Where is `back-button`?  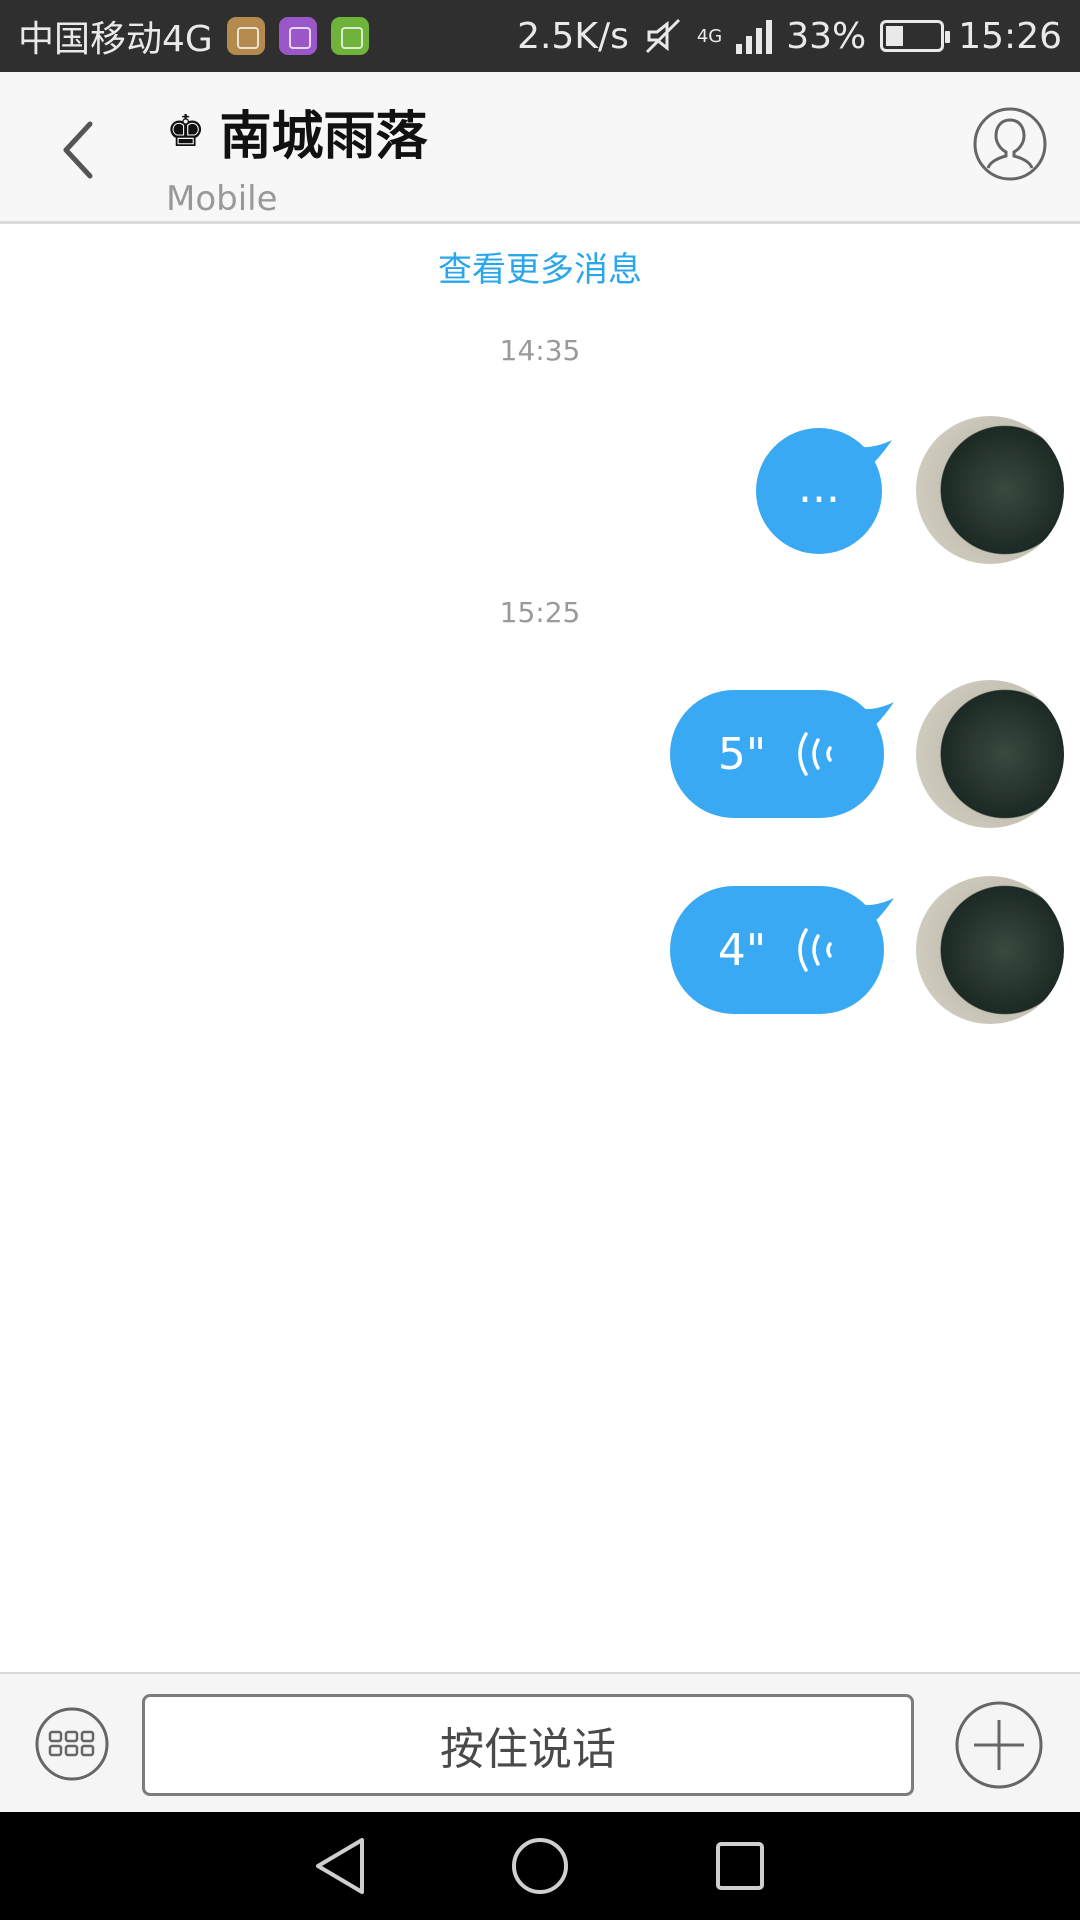 back-button is located at coordinates (78, 150).